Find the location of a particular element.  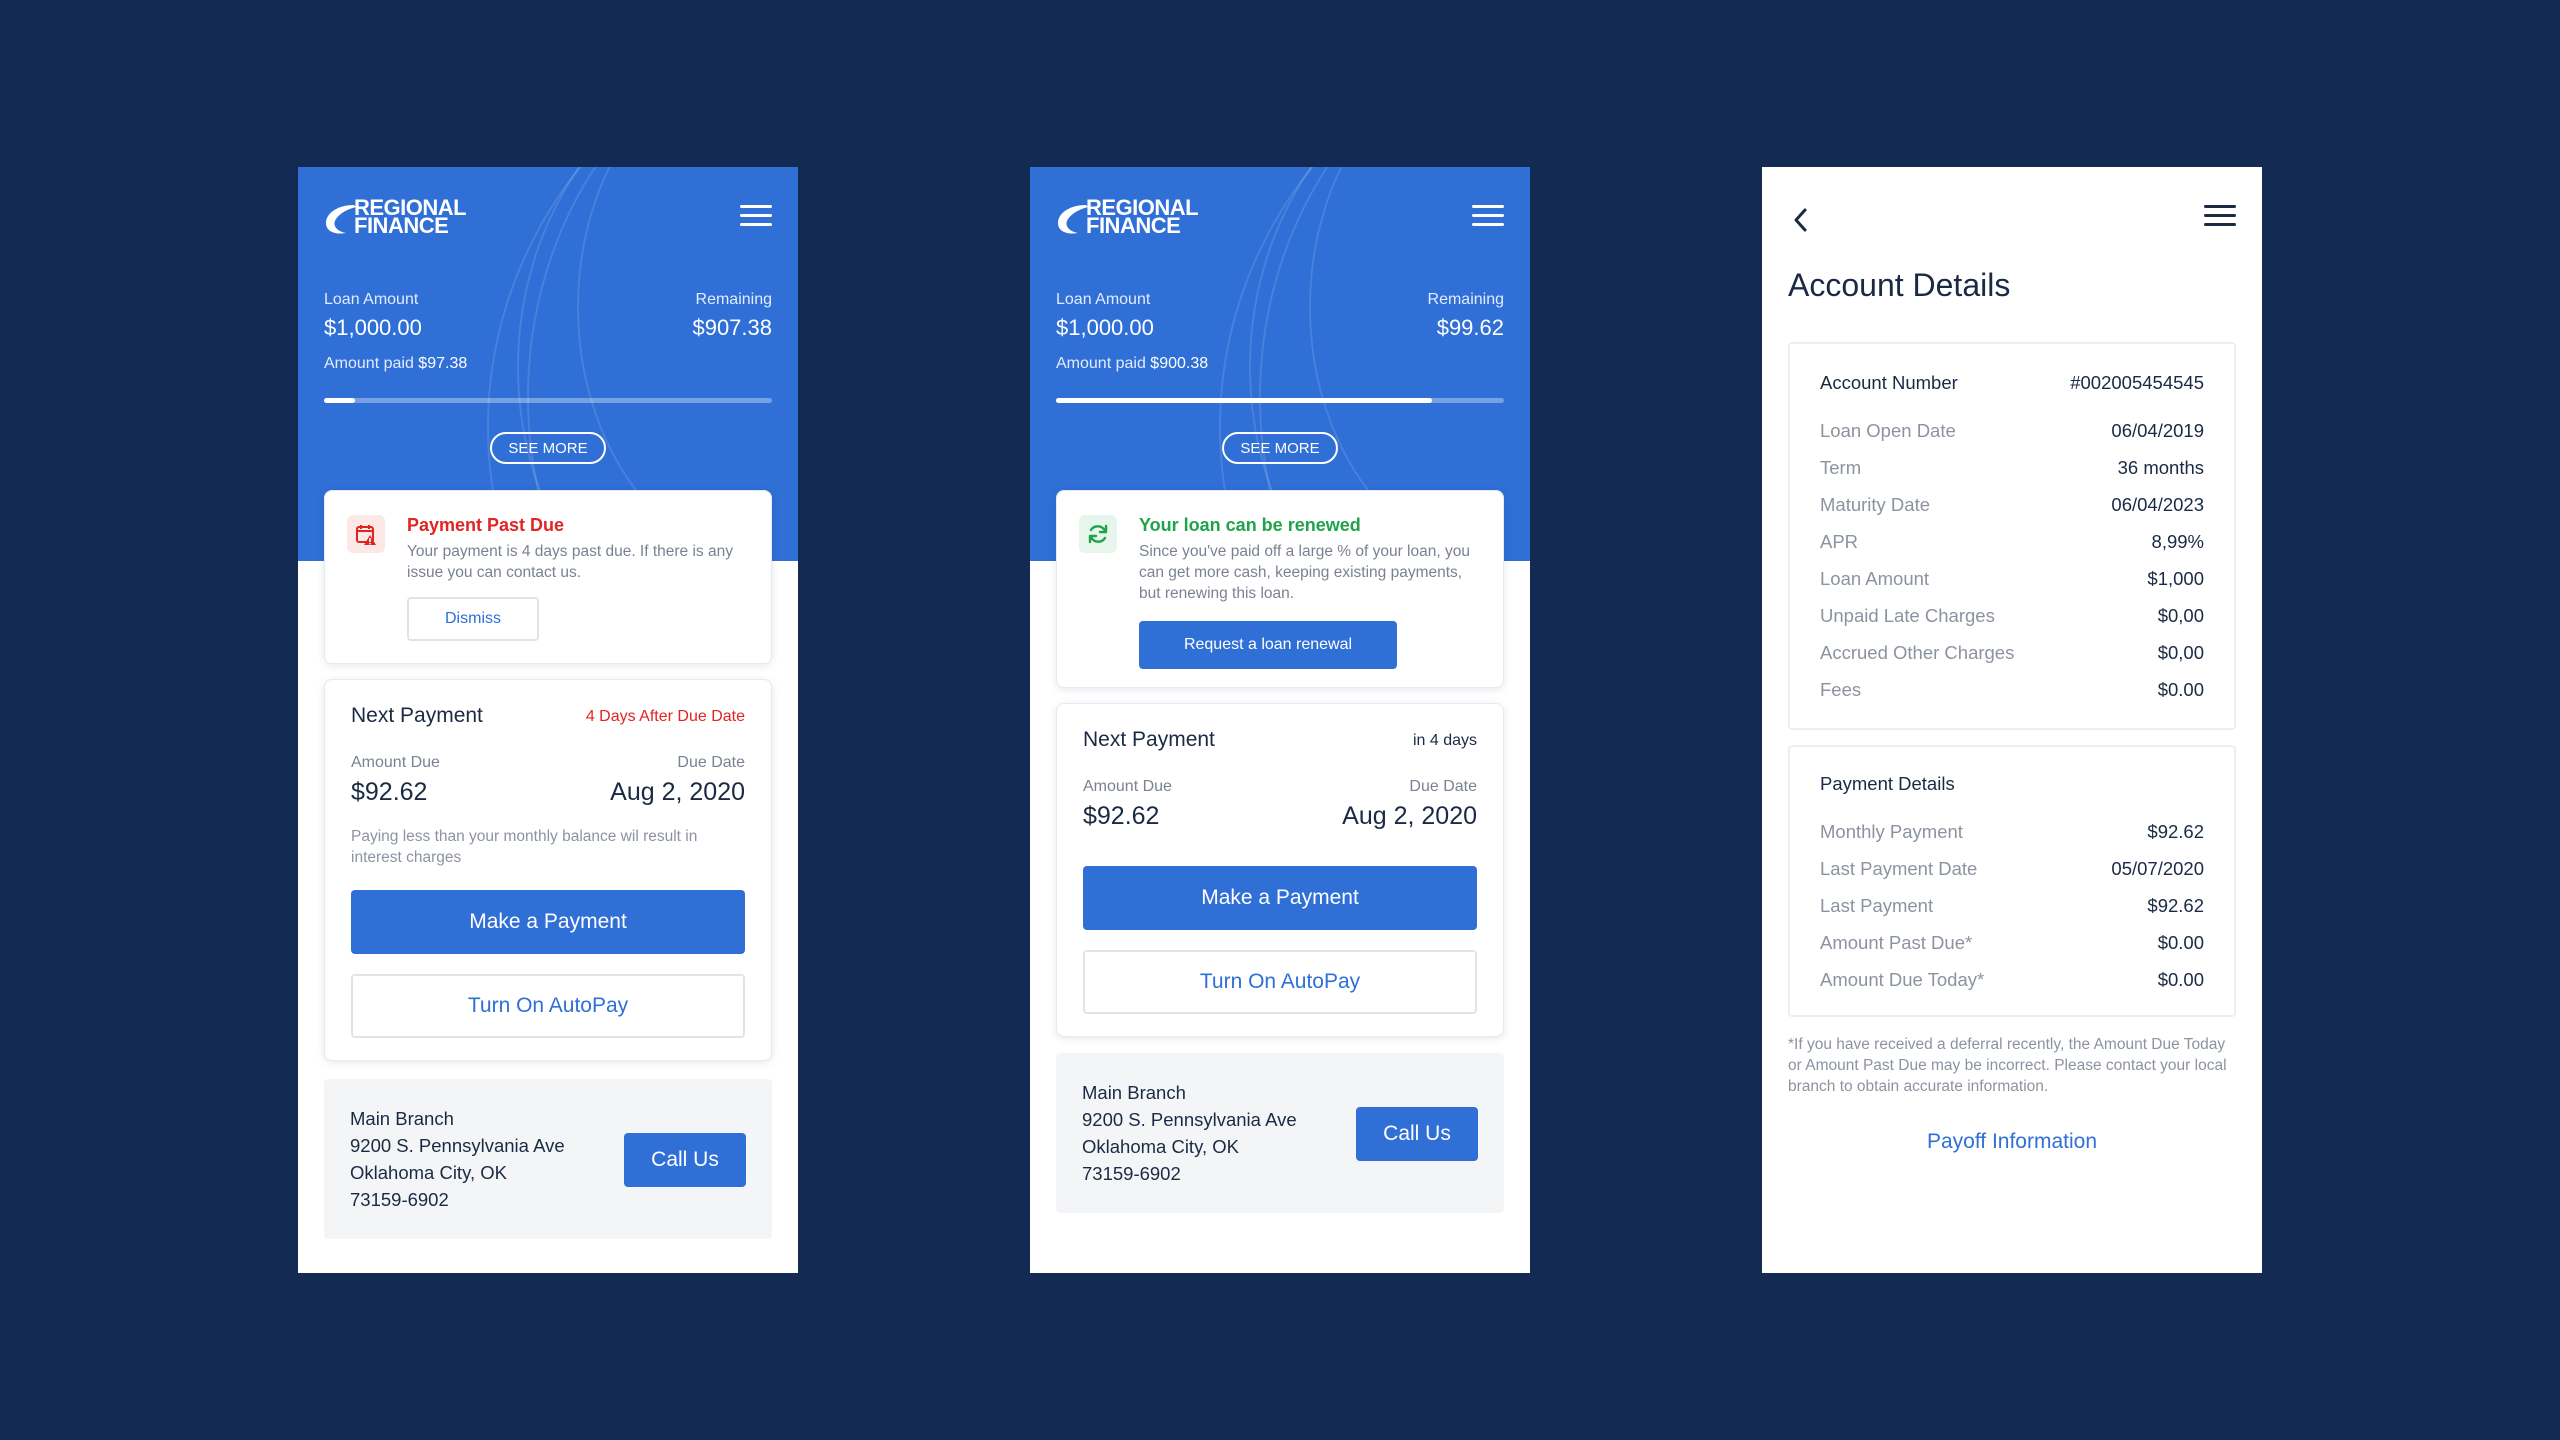

detail-label: Term is located at coordinates (1841, 467).